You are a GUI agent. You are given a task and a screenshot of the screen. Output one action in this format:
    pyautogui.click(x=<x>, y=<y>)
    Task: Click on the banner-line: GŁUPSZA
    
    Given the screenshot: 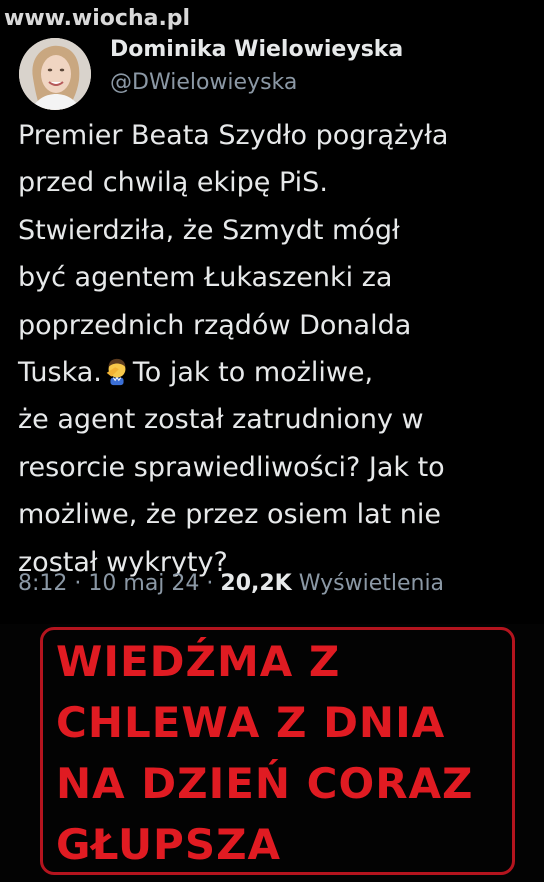 What is the action you would take?
    pyautogui.click(x=169, y=844)
    